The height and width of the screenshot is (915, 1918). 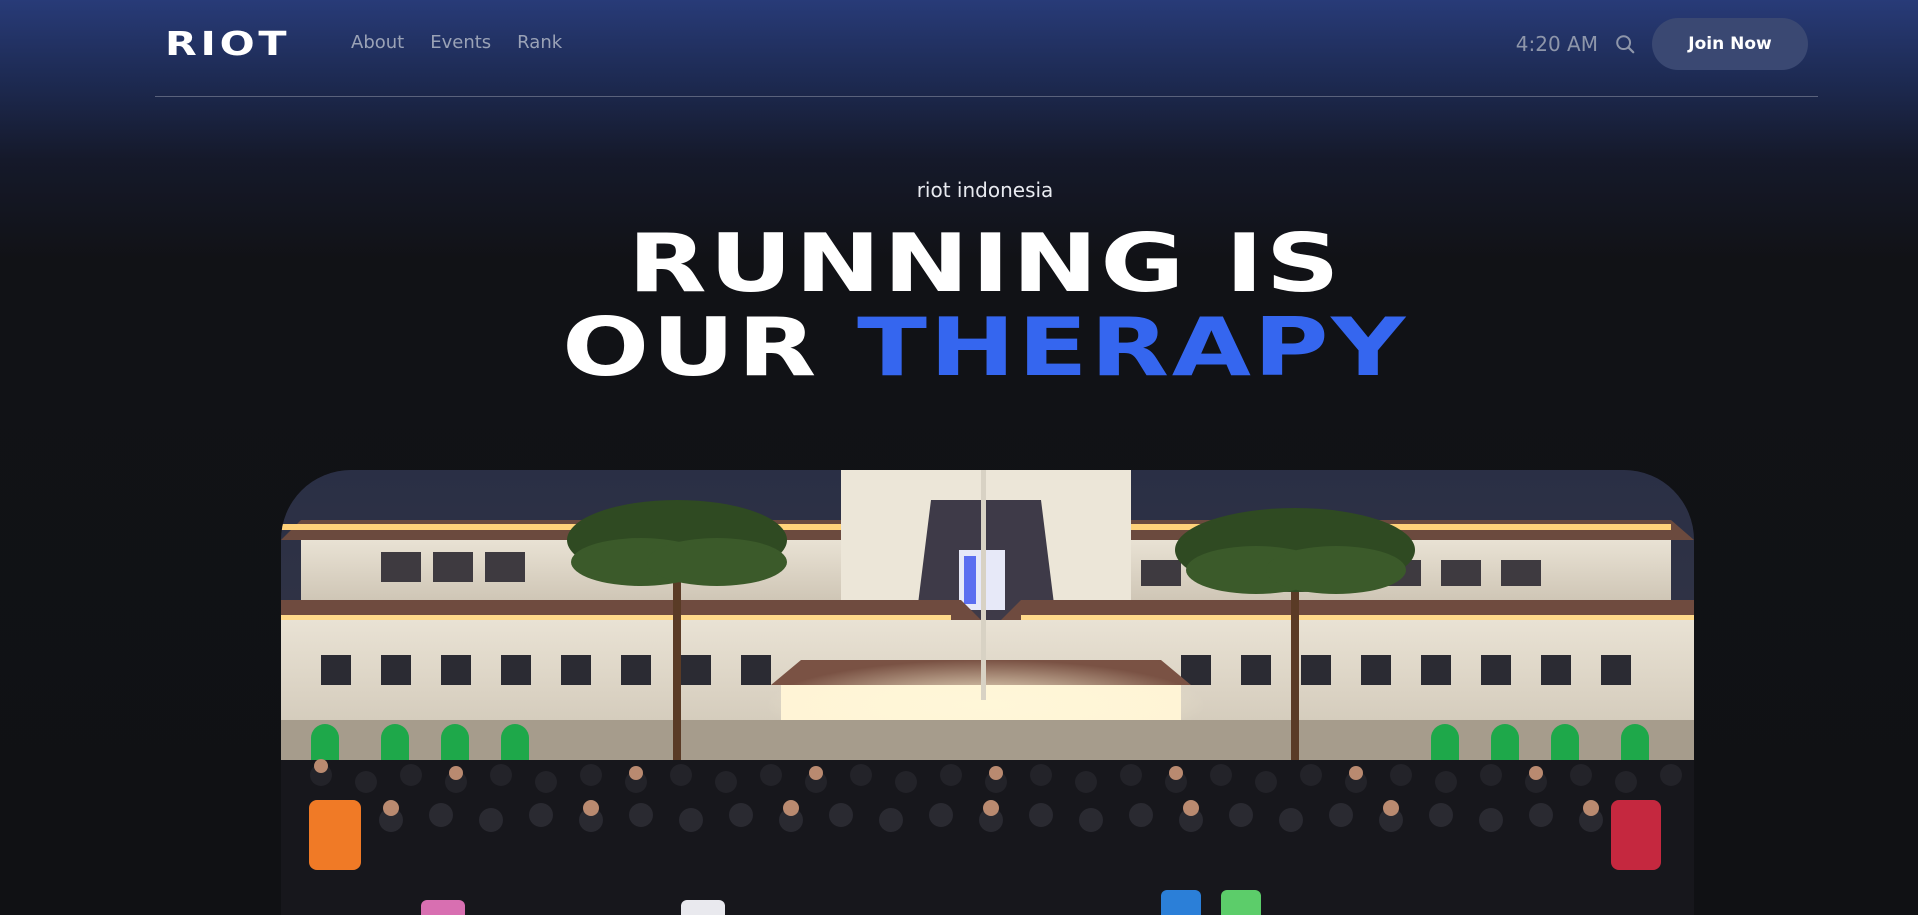 I want to click on headline-accent: THERAPY, so click(x=1132, y=347).